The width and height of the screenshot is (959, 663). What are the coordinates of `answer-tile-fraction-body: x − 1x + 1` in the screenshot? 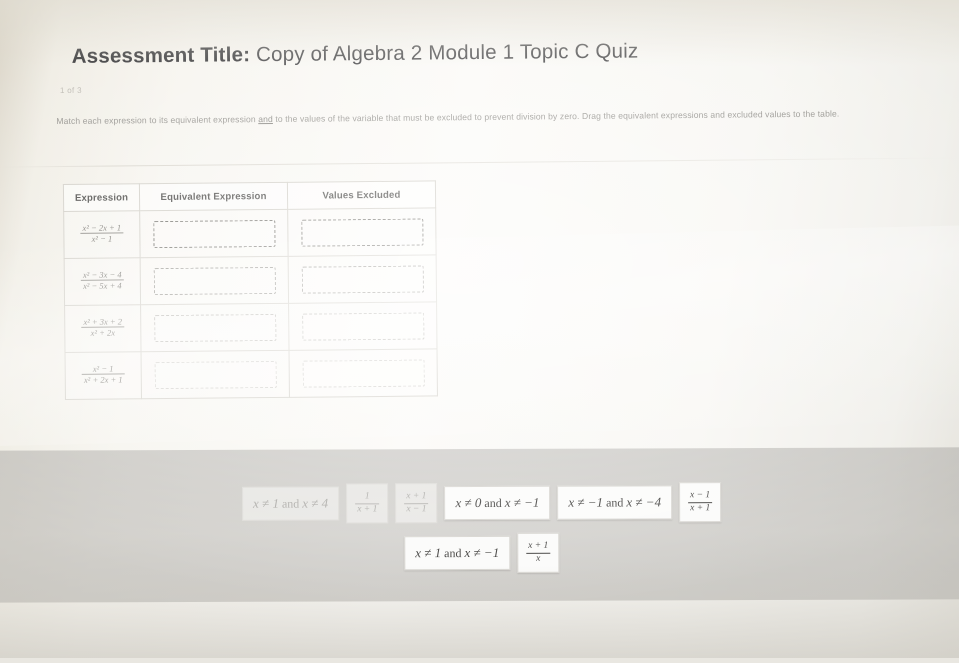 It's located at (700, 501).